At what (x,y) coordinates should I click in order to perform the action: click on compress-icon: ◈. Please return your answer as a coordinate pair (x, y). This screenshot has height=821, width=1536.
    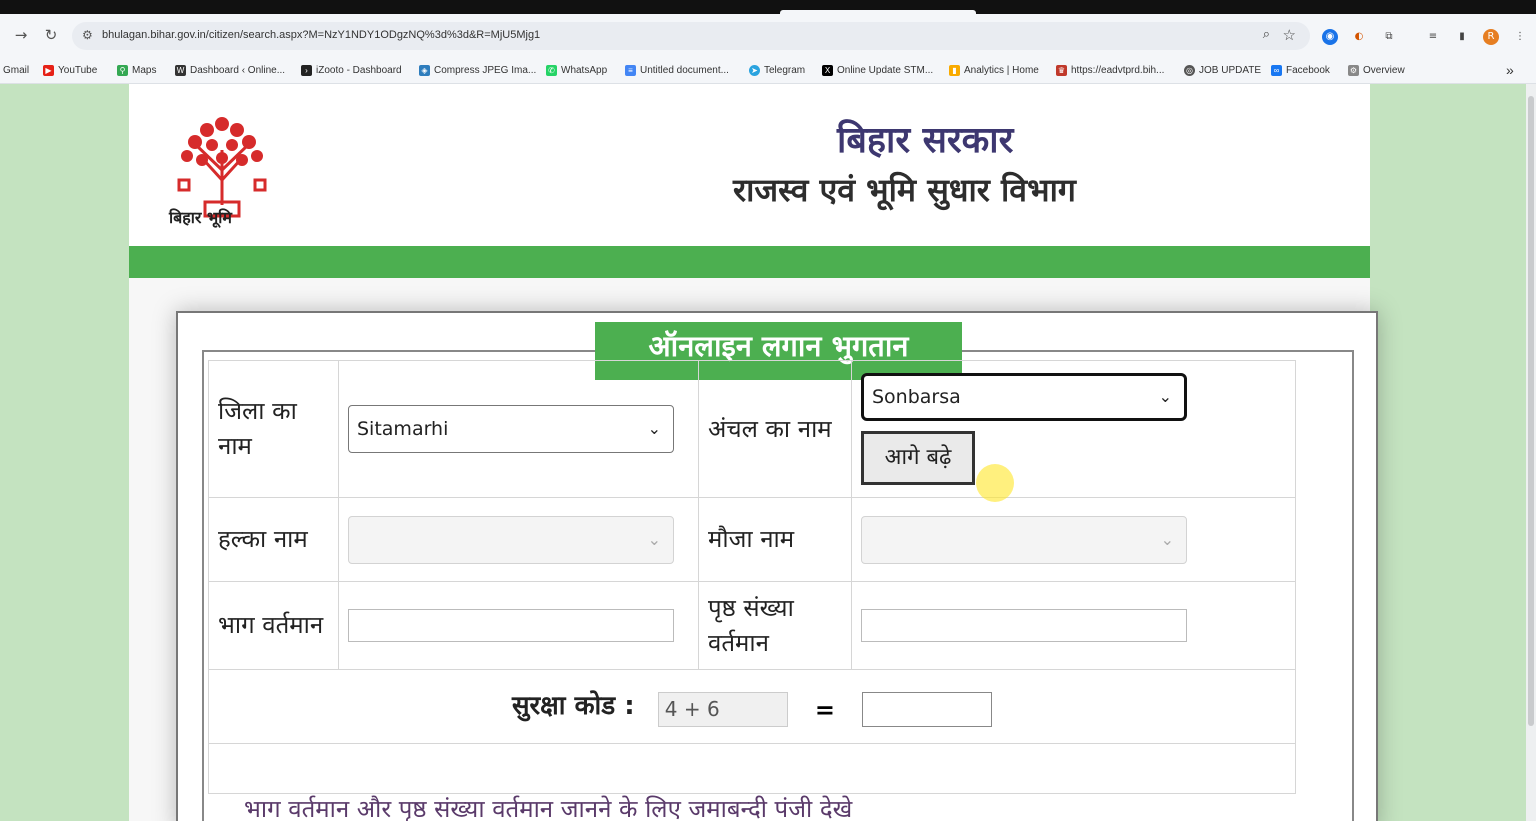
    Looking at the image, I should click on (424, 70).